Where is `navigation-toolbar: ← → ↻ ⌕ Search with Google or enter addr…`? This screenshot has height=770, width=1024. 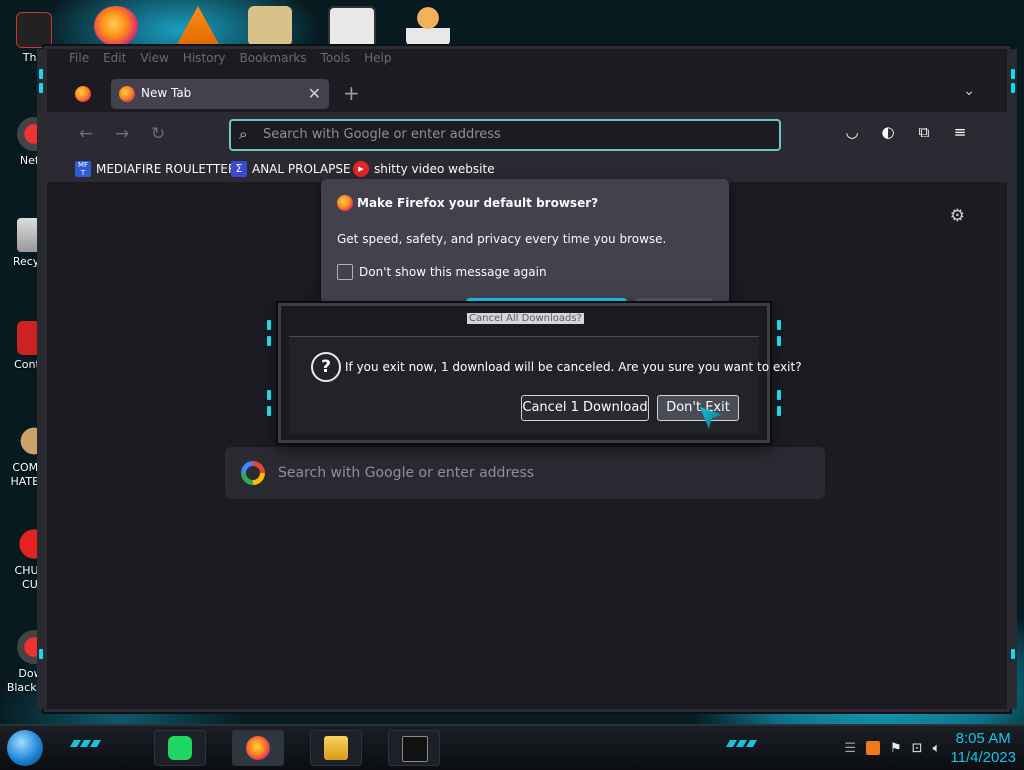 navigation-toolbar: ← → ↻ ⌕ Search with Google or enter addr… is located at coordinates (527, 134).